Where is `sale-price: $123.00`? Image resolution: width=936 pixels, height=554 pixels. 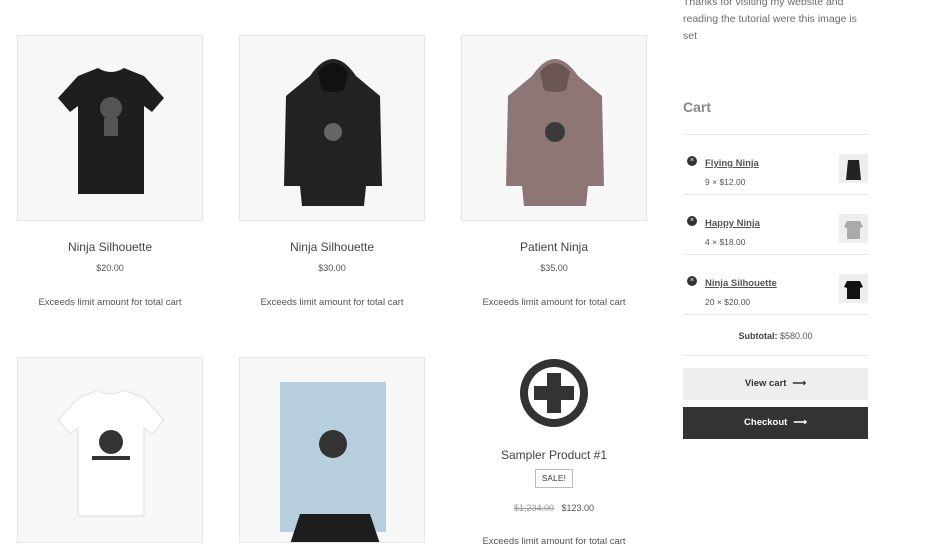
sale-price: $123.00 is located at coordinates (578, 508).